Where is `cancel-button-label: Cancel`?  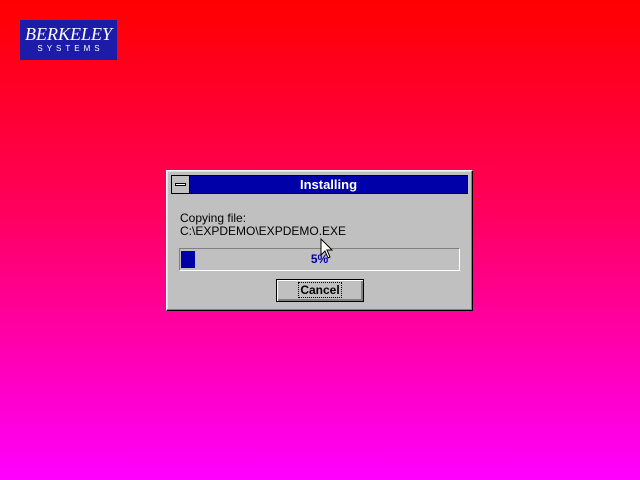 cancel-button-label: Cancel is located at coordinates (320, 290).